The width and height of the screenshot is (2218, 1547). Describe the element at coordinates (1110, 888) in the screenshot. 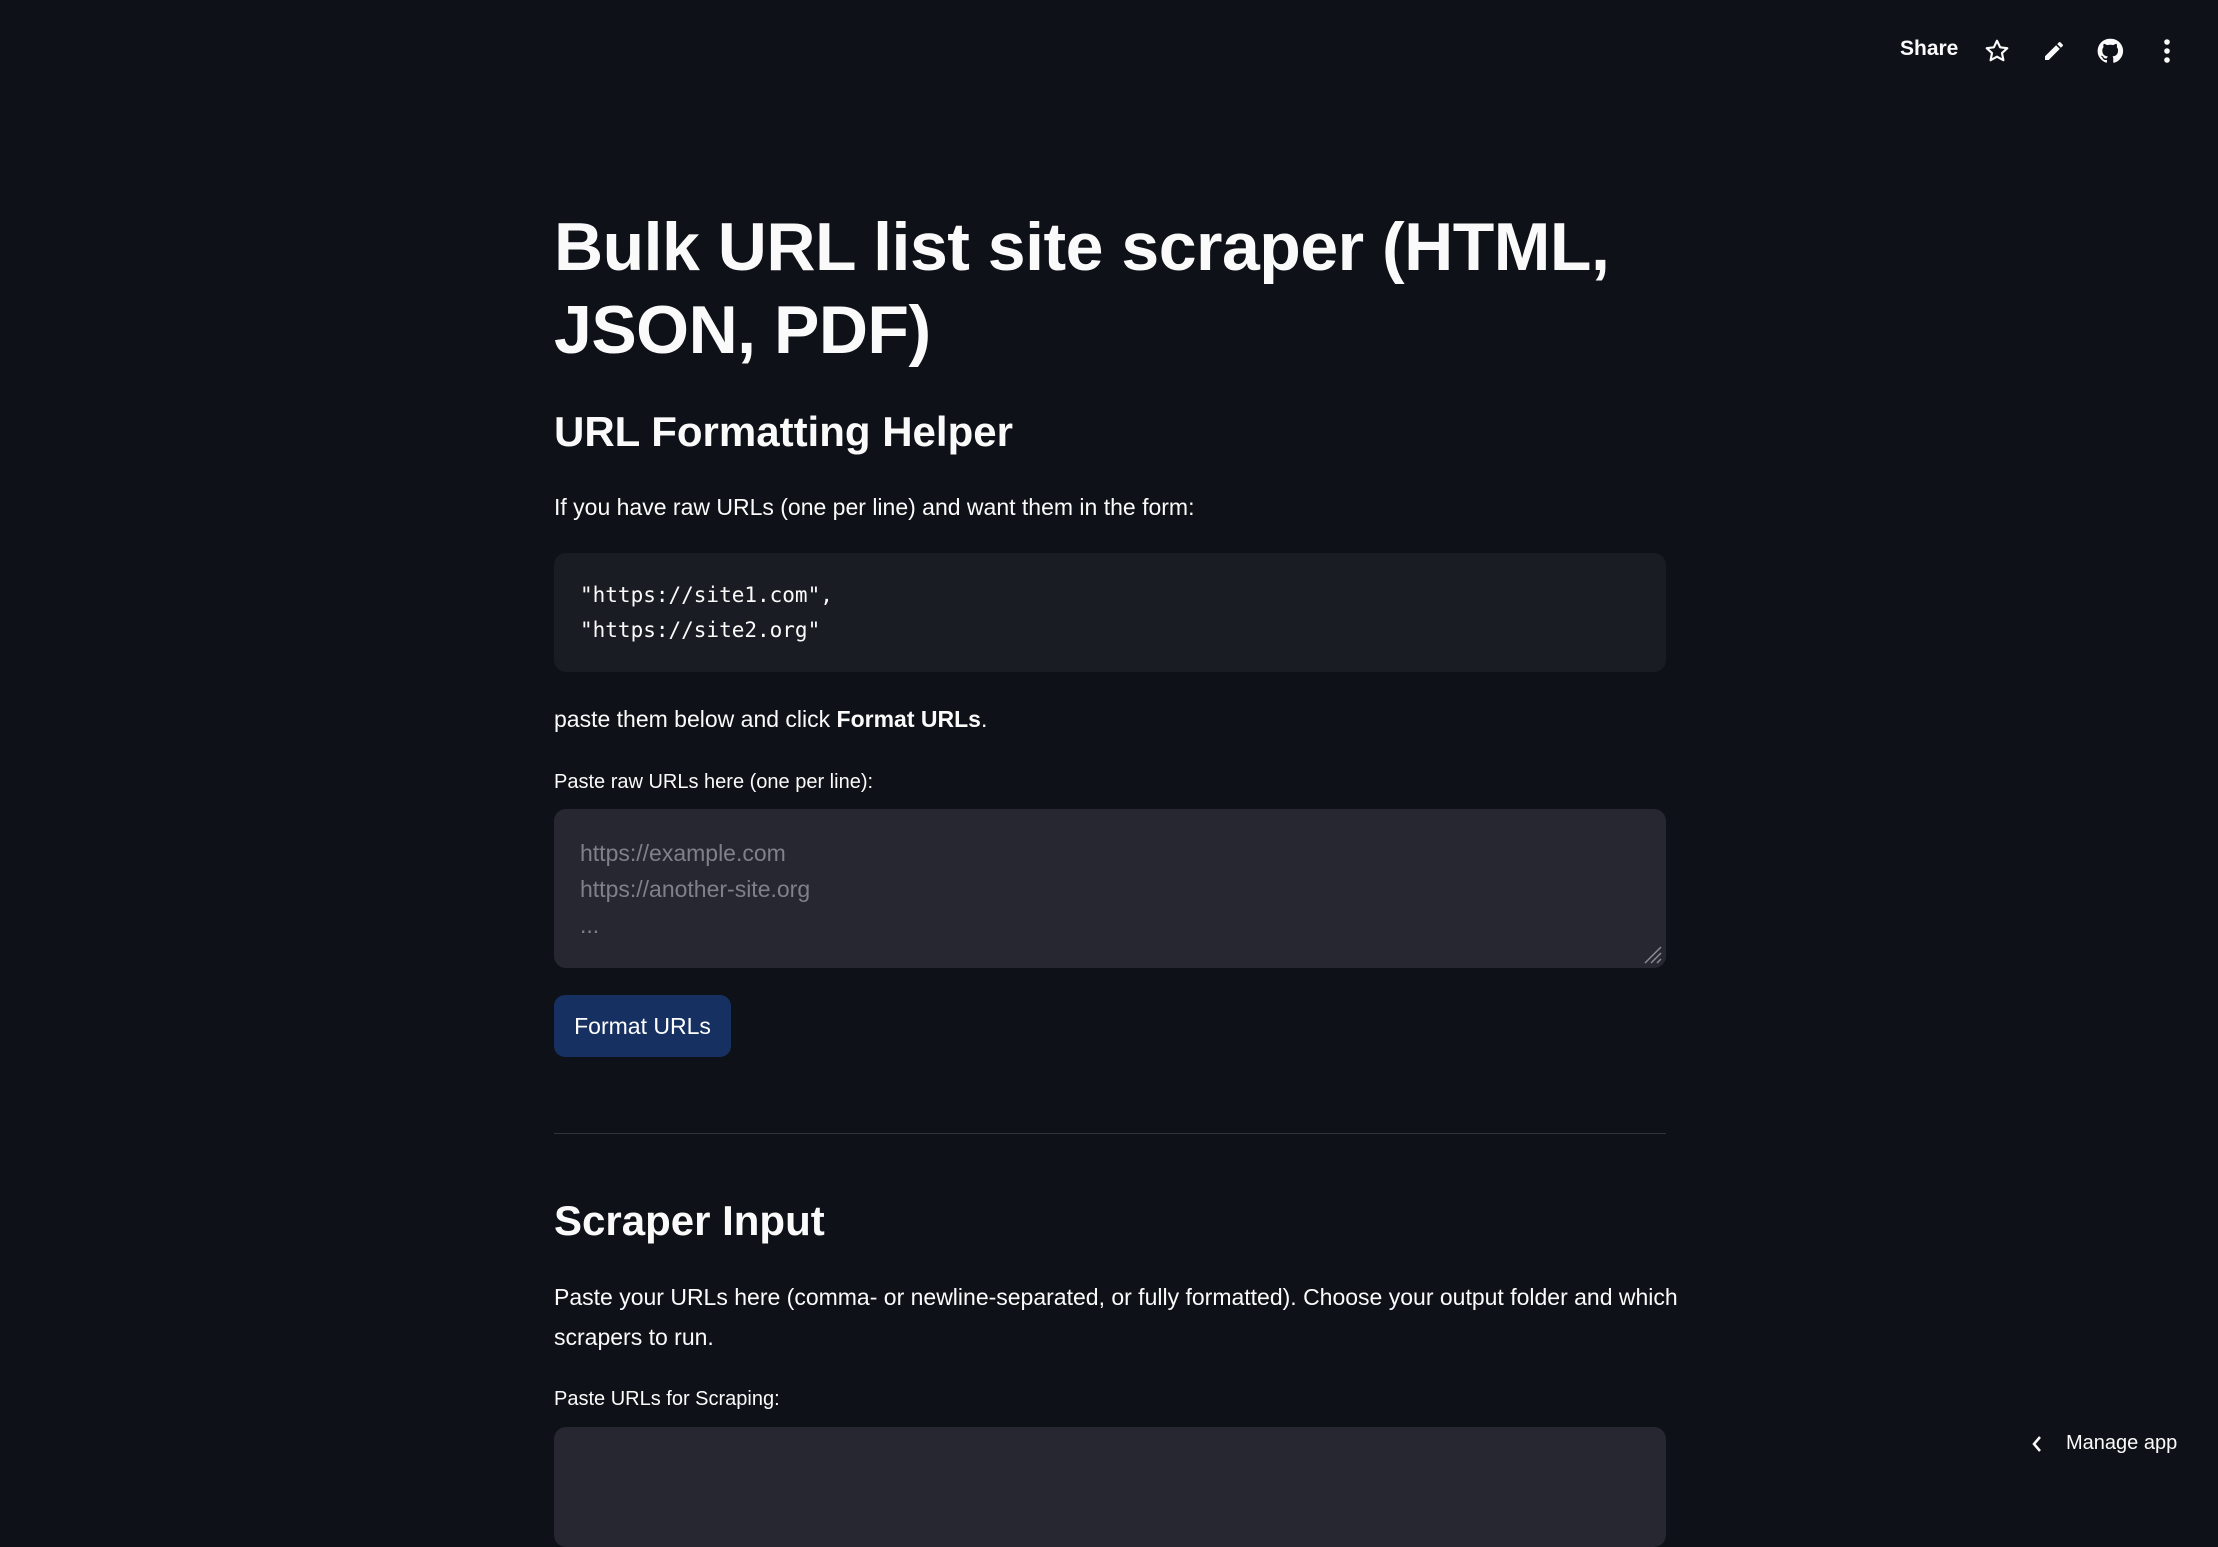

I see `raw-urls-input` at that location.